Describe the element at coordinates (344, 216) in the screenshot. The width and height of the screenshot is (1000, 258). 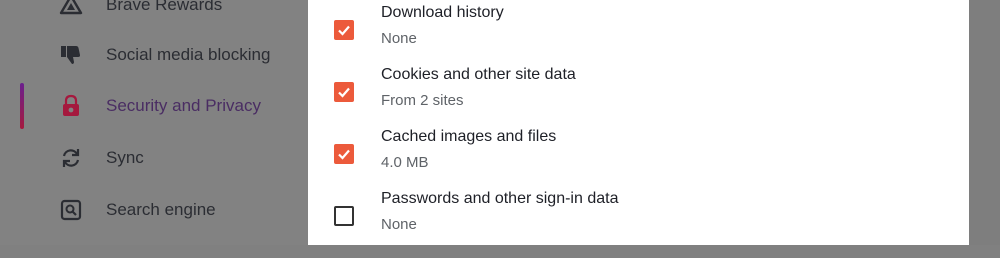
I see `passwords-checkbox` at that location.